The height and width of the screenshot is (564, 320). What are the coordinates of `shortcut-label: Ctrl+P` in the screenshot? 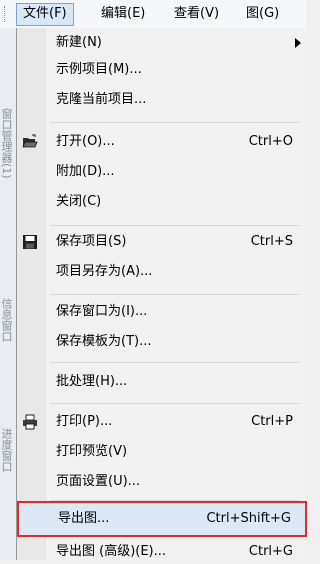 It's located at (272, 421).